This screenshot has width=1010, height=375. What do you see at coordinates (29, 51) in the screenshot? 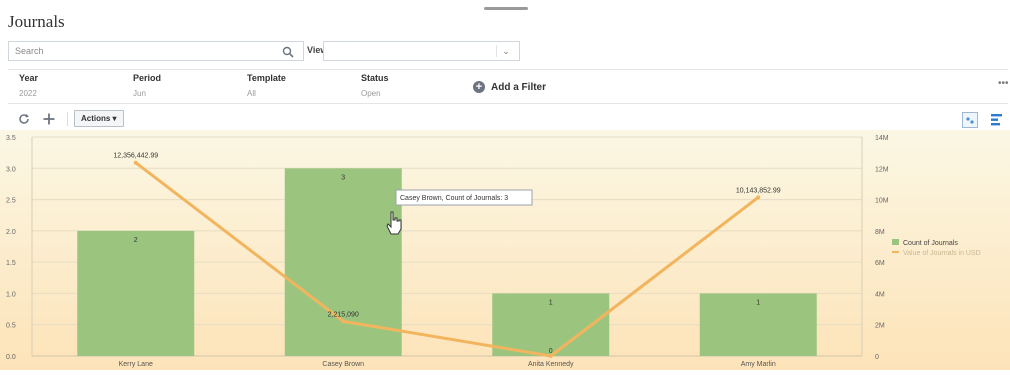
I see `search-placeholder: Search` at bounding box center [29, 51].